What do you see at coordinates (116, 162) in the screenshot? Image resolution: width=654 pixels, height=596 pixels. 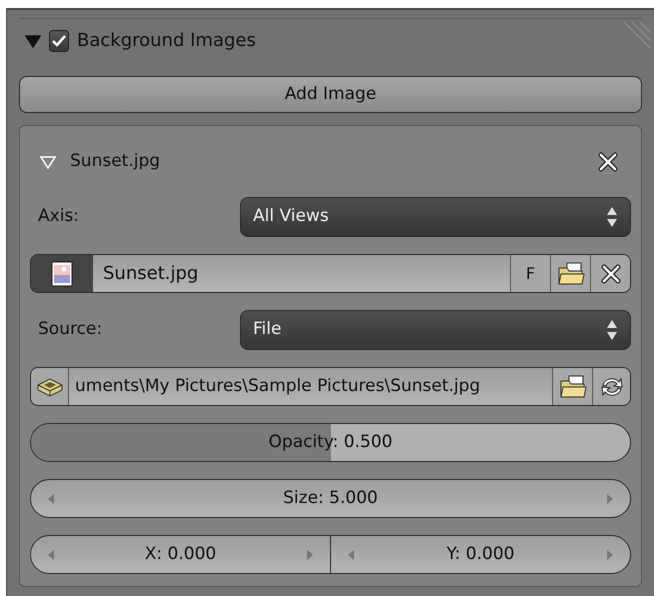 I see `image-name: Sunset.jpg` at bounding box center [116, 162].